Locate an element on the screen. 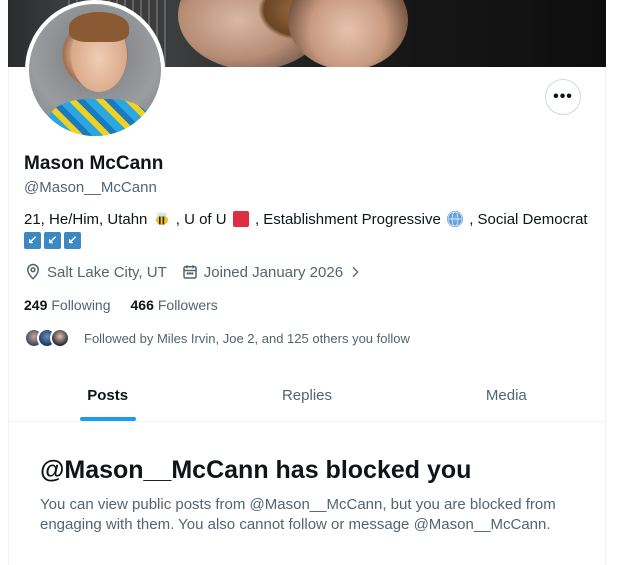 The image size is (617, 565). followers-count: 466 is located at coordinates (142, 305).